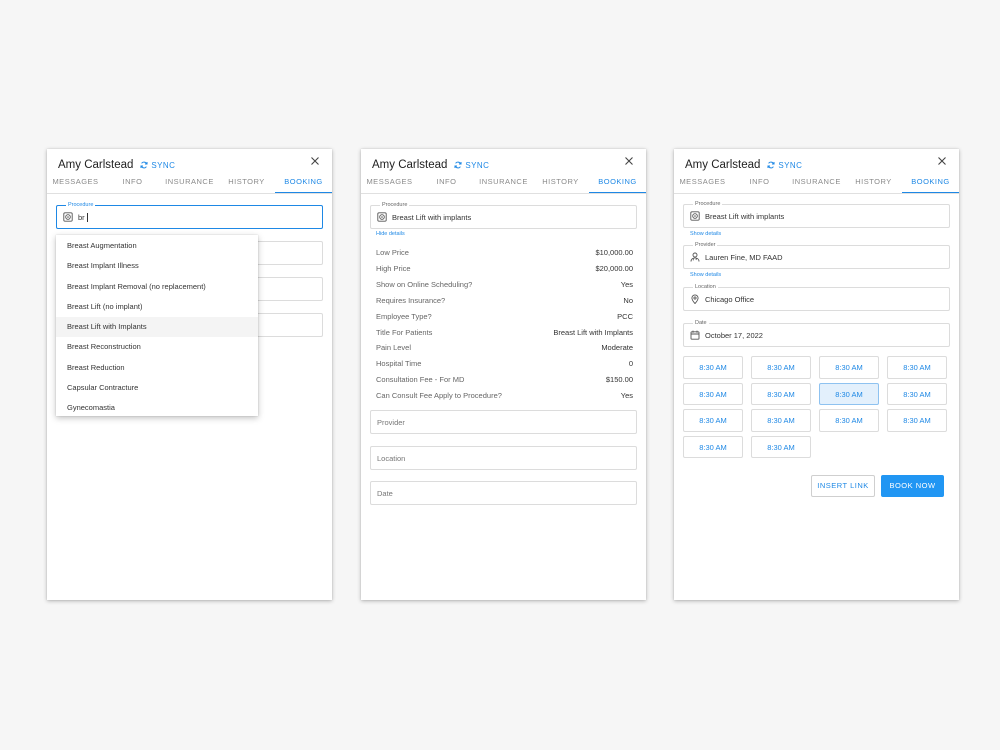 This screenshot has width=1000, height=750. What do you see at coordinates (391, 422) in the screenshot?
I see `provider-placeholder: Provider` at bounding box center [391, 422].